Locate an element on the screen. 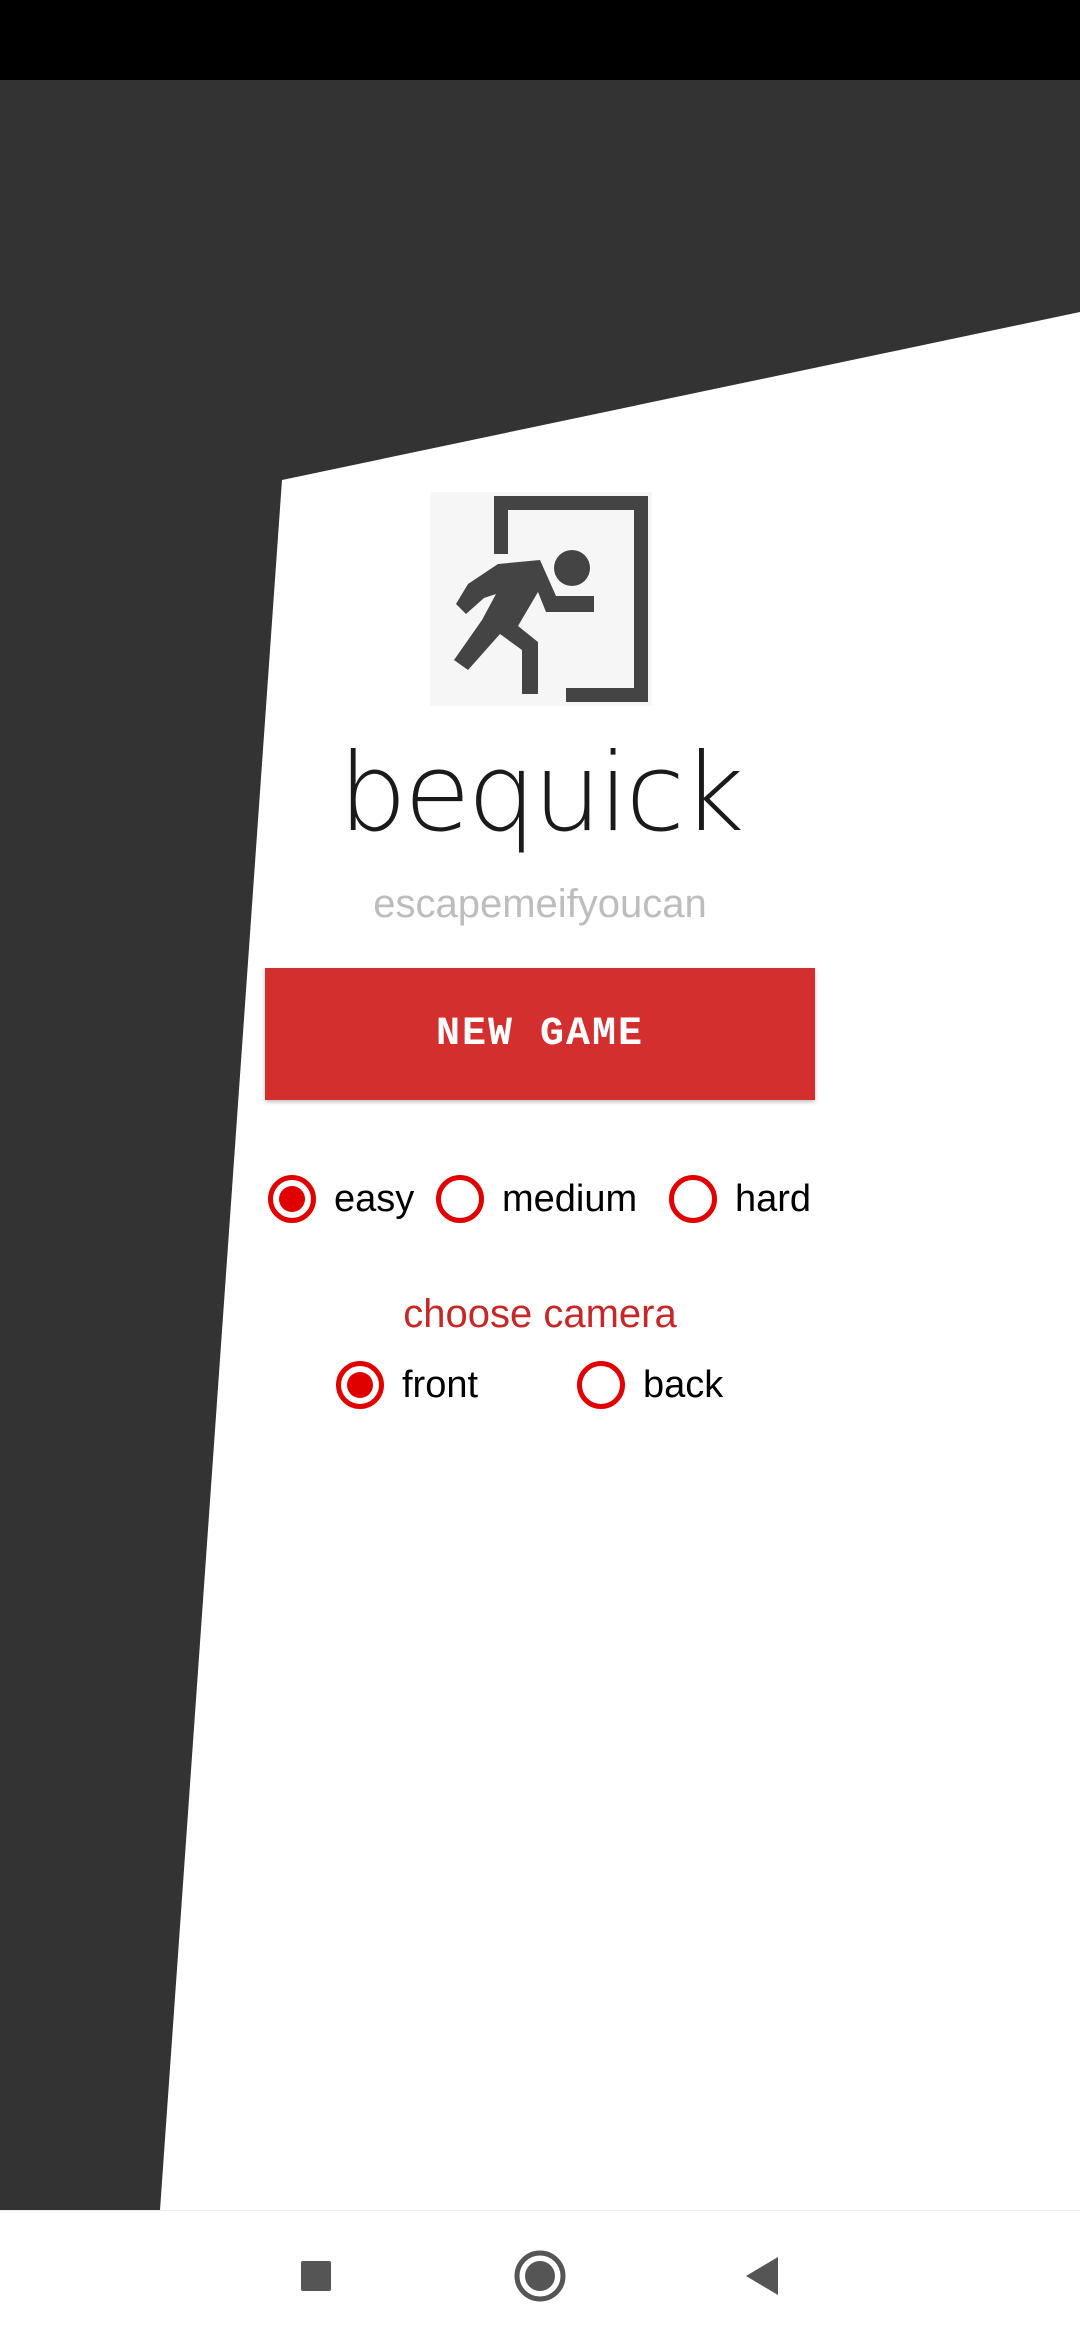  app-title: bequick is located at coordinates (541, 793).